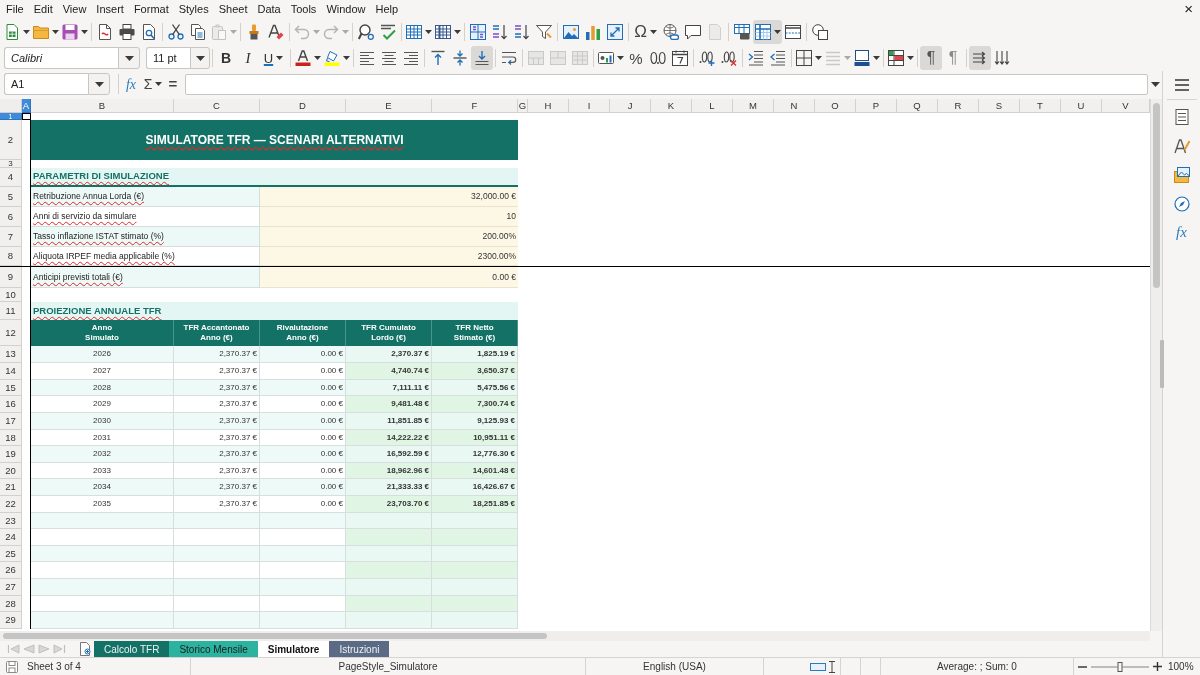 The width and height of the screenshot is (1200, 675). Describe the element at coordinates (389, 197) in the screenshot. I see `value-cell: 32,000.00 €` at that location.